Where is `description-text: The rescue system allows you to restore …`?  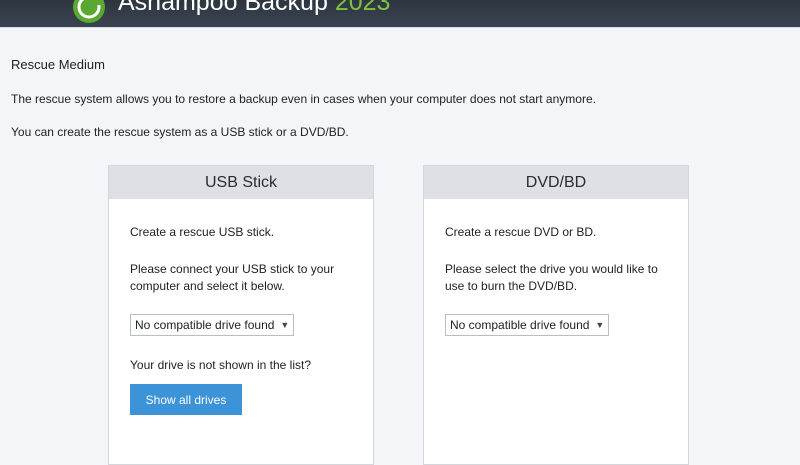 description-text: The rescue system allows you to restore … is located at coordinates (303, 99).